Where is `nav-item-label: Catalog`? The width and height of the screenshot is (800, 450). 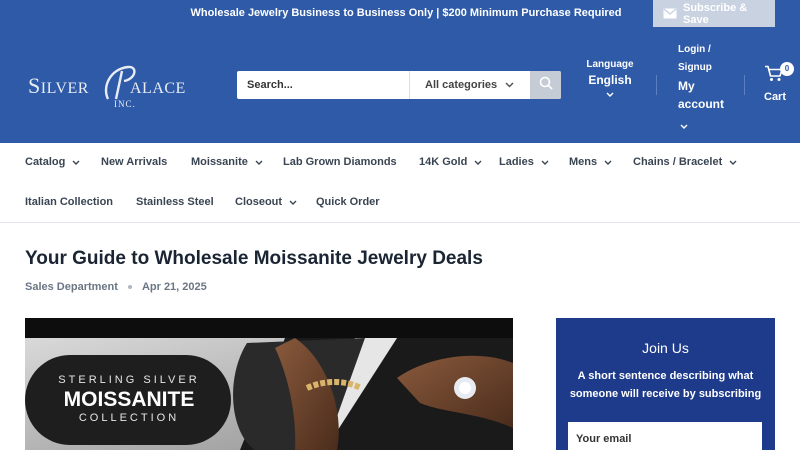
nav-item-label: Catalog is located at coordinates (45, 162).